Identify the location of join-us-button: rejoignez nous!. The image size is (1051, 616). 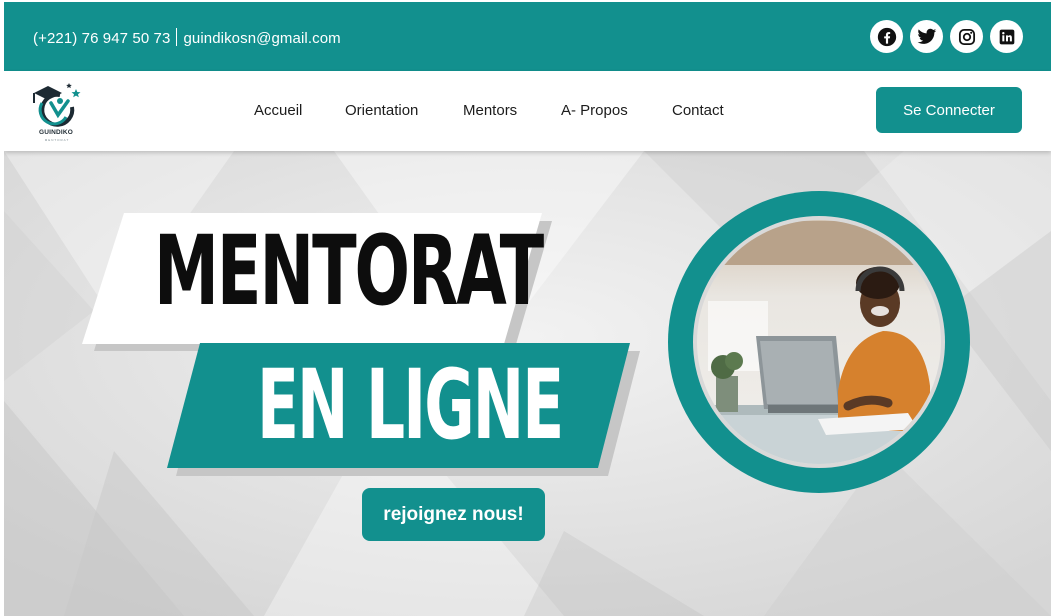
(453, 514).